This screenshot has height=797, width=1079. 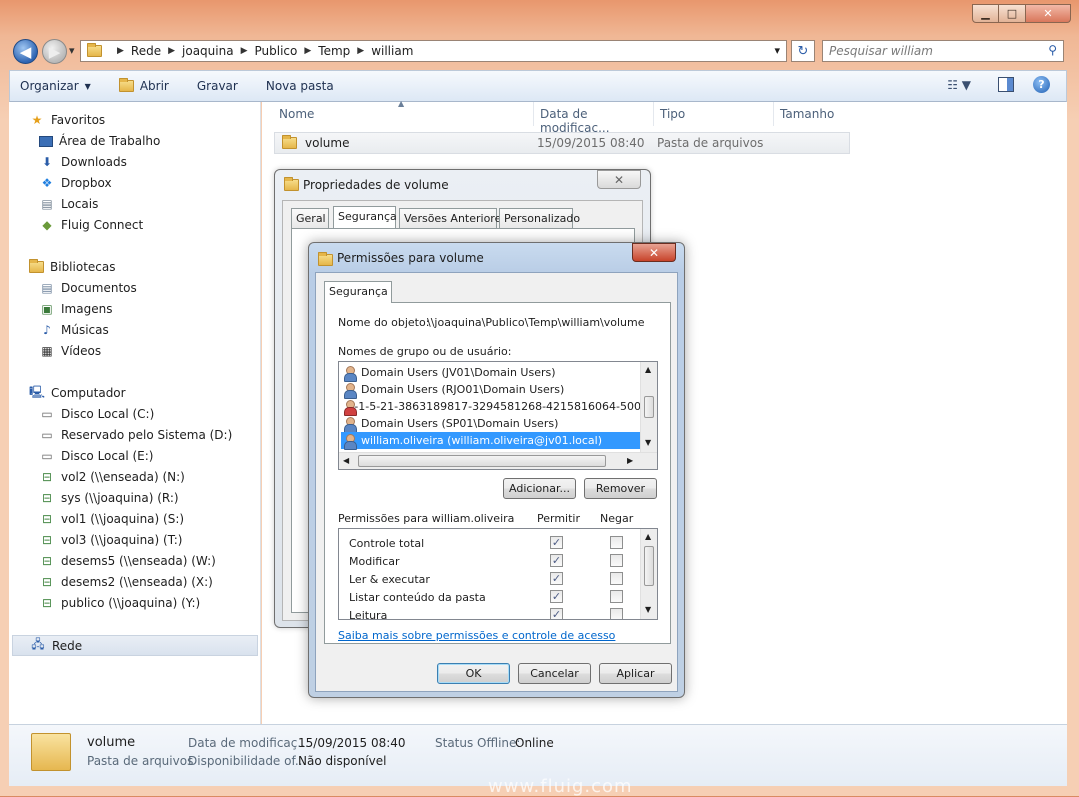 What do you see at coordinates (1041, 84) in the screenshot?
I see `help-icon: ?` at bounding box center [1041, 84].